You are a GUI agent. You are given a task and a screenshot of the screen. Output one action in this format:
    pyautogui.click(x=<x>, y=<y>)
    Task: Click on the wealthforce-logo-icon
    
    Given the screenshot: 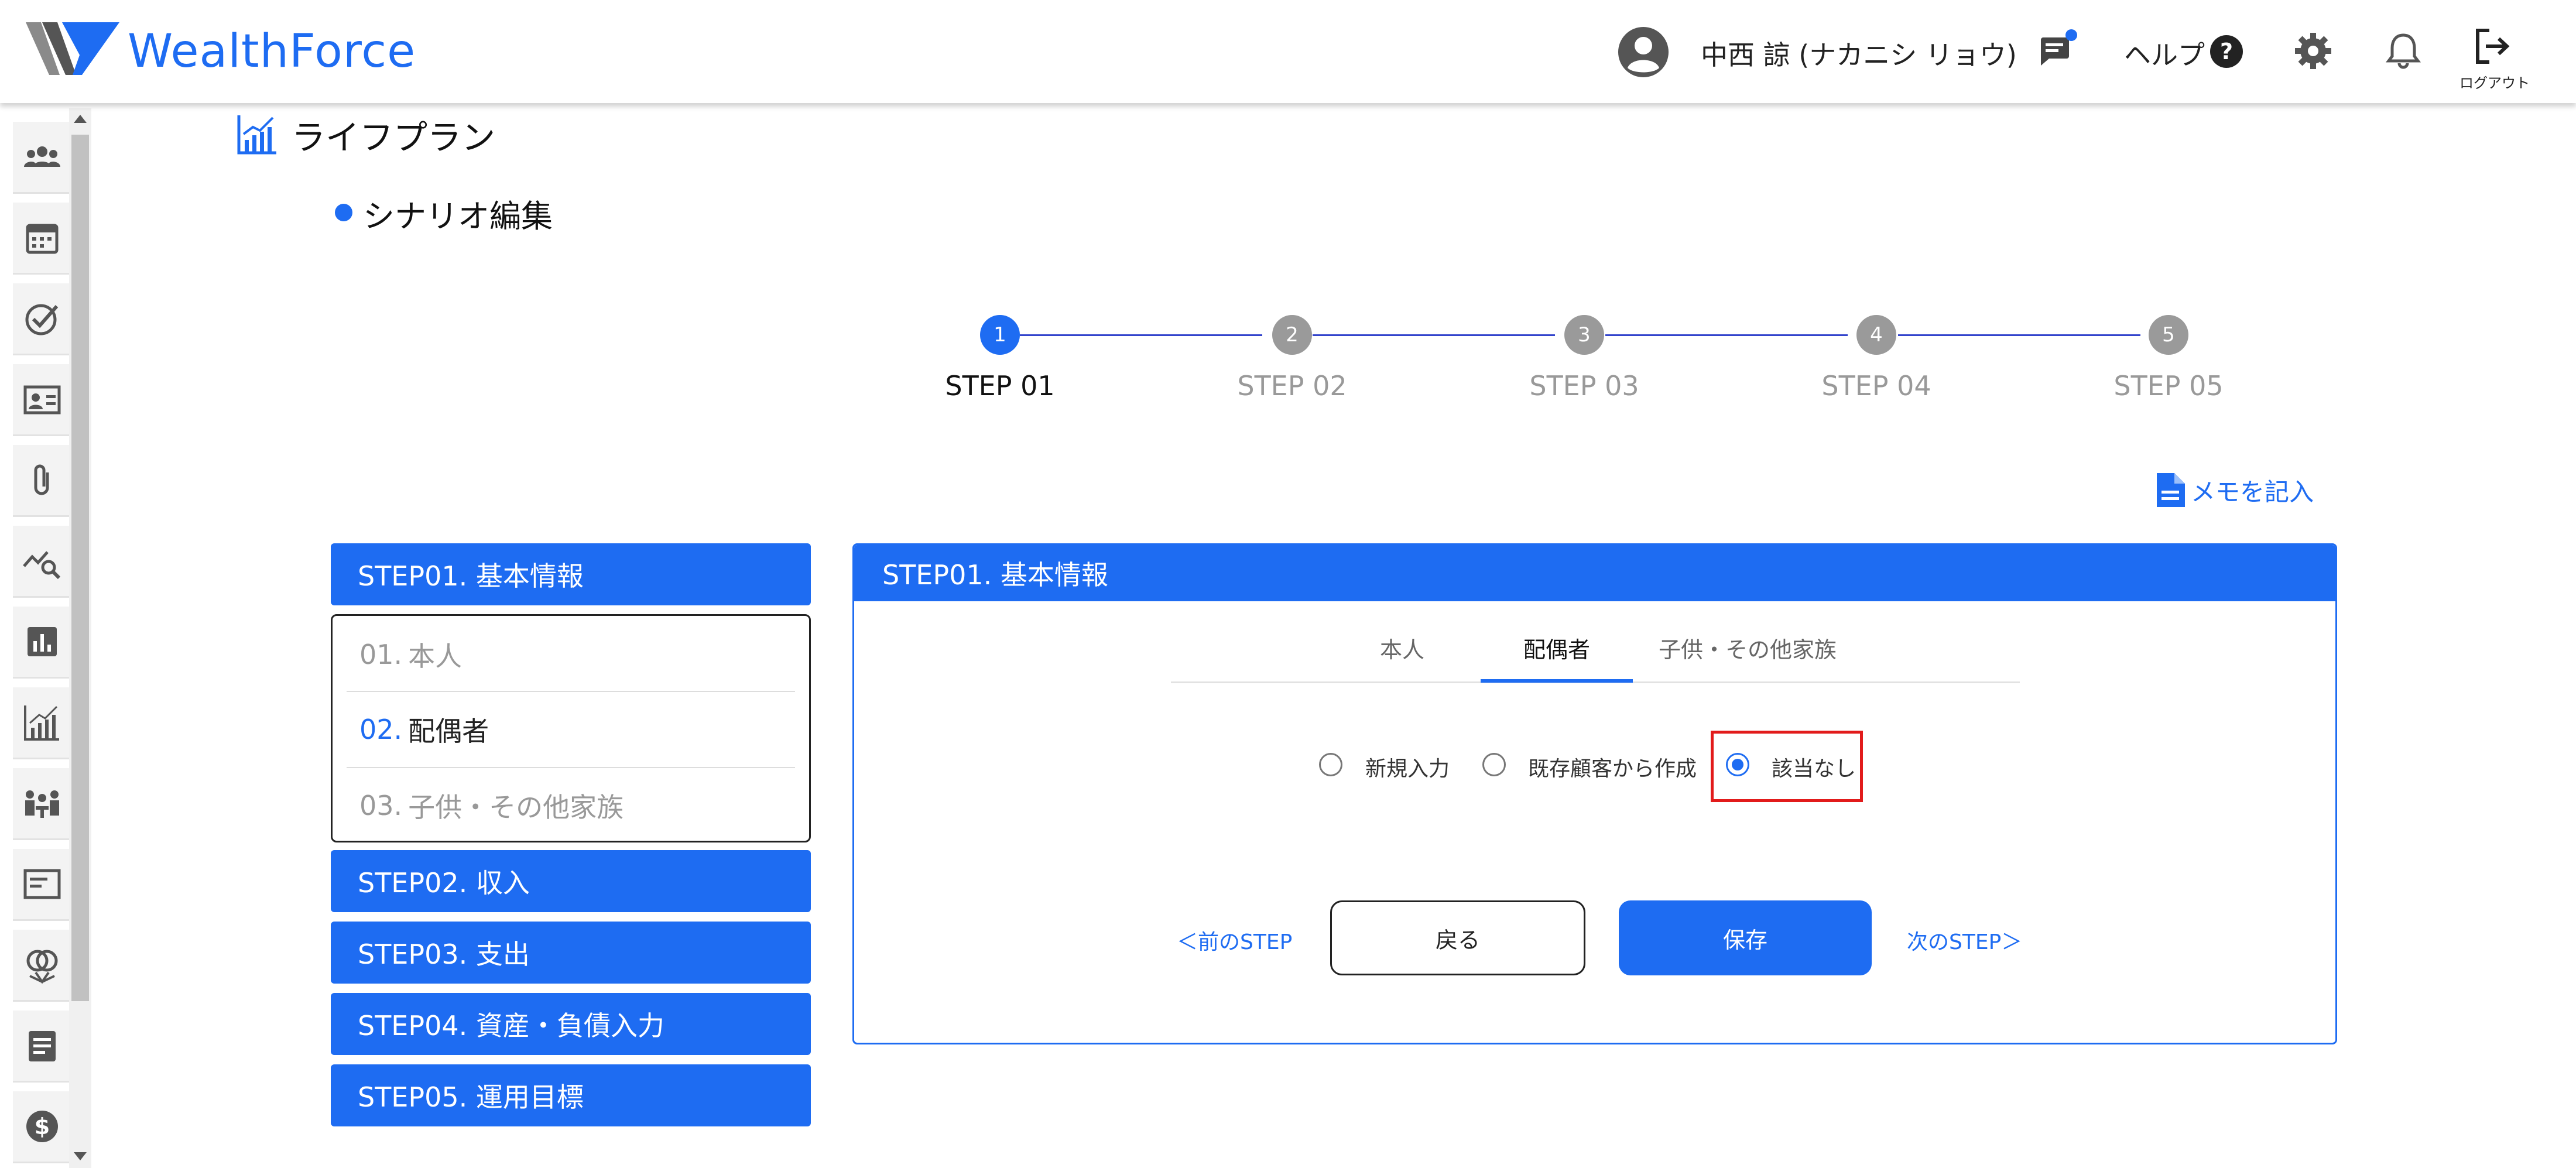 What is the action you would take?
    pyautogui.click(x=72, y=49)
    